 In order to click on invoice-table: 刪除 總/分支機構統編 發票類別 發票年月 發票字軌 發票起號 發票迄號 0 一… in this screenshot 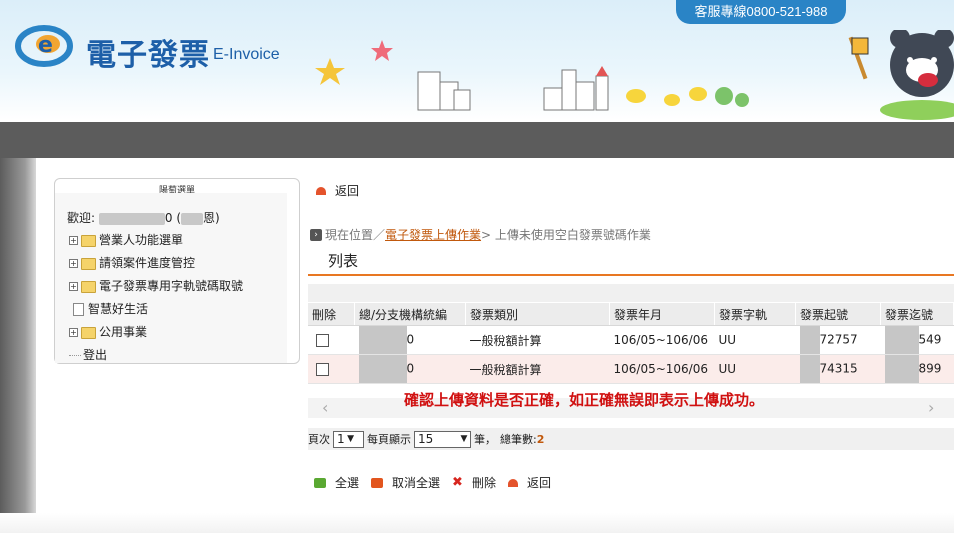, I will do `click(631, 343)`.